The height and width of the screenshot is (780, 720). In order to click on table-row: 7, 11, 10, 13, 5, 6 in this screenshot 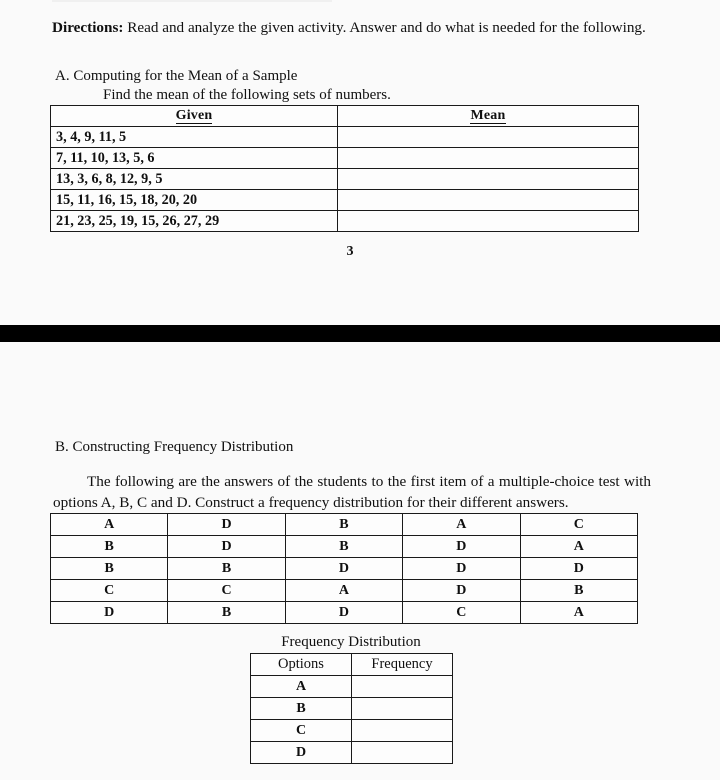, I will do `click(344, 158)`.